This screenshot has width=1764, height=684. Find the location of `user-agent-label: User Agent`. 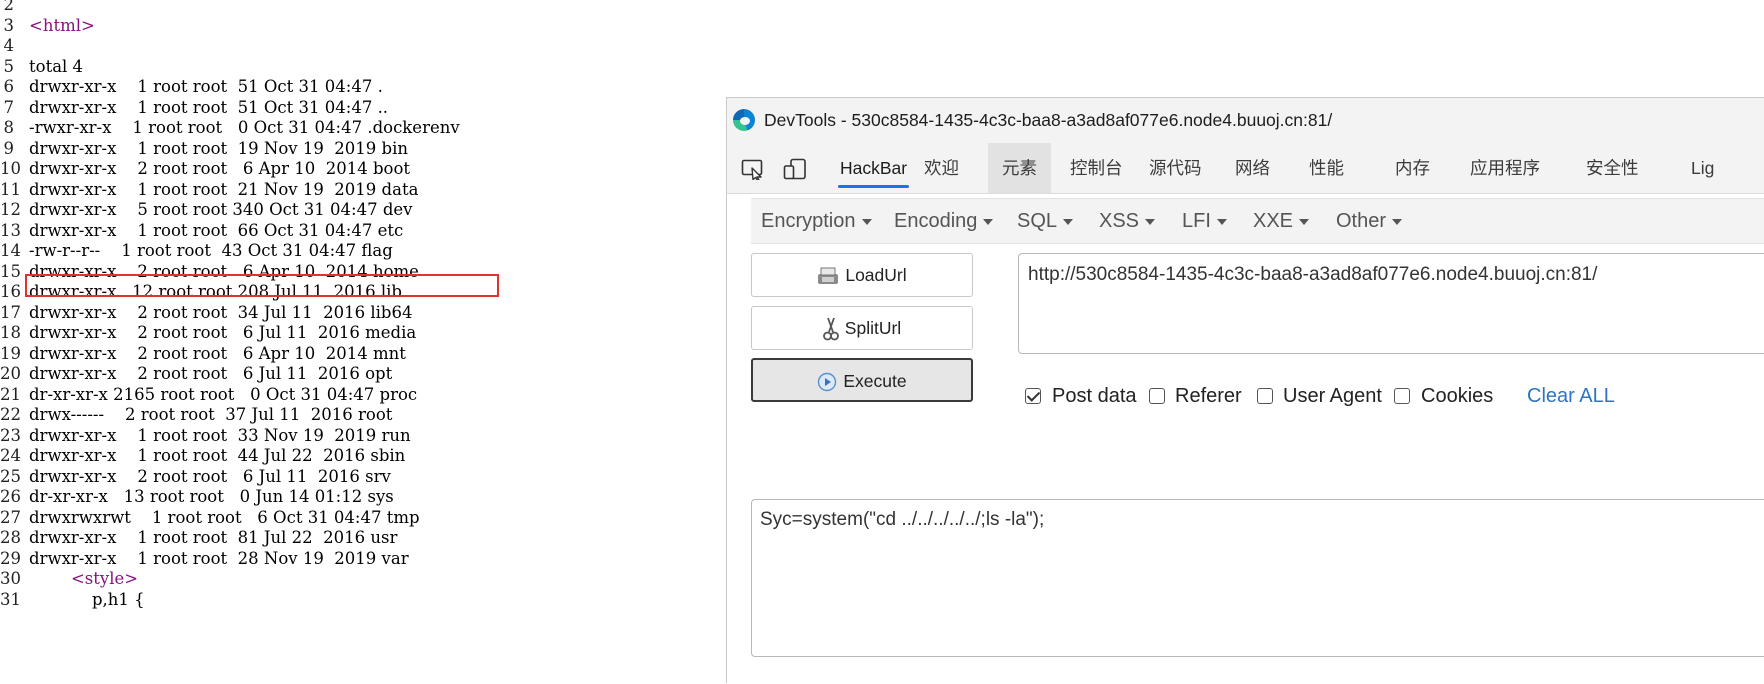

user-agent-label: User Agent is located at coordinates (1332, 396).